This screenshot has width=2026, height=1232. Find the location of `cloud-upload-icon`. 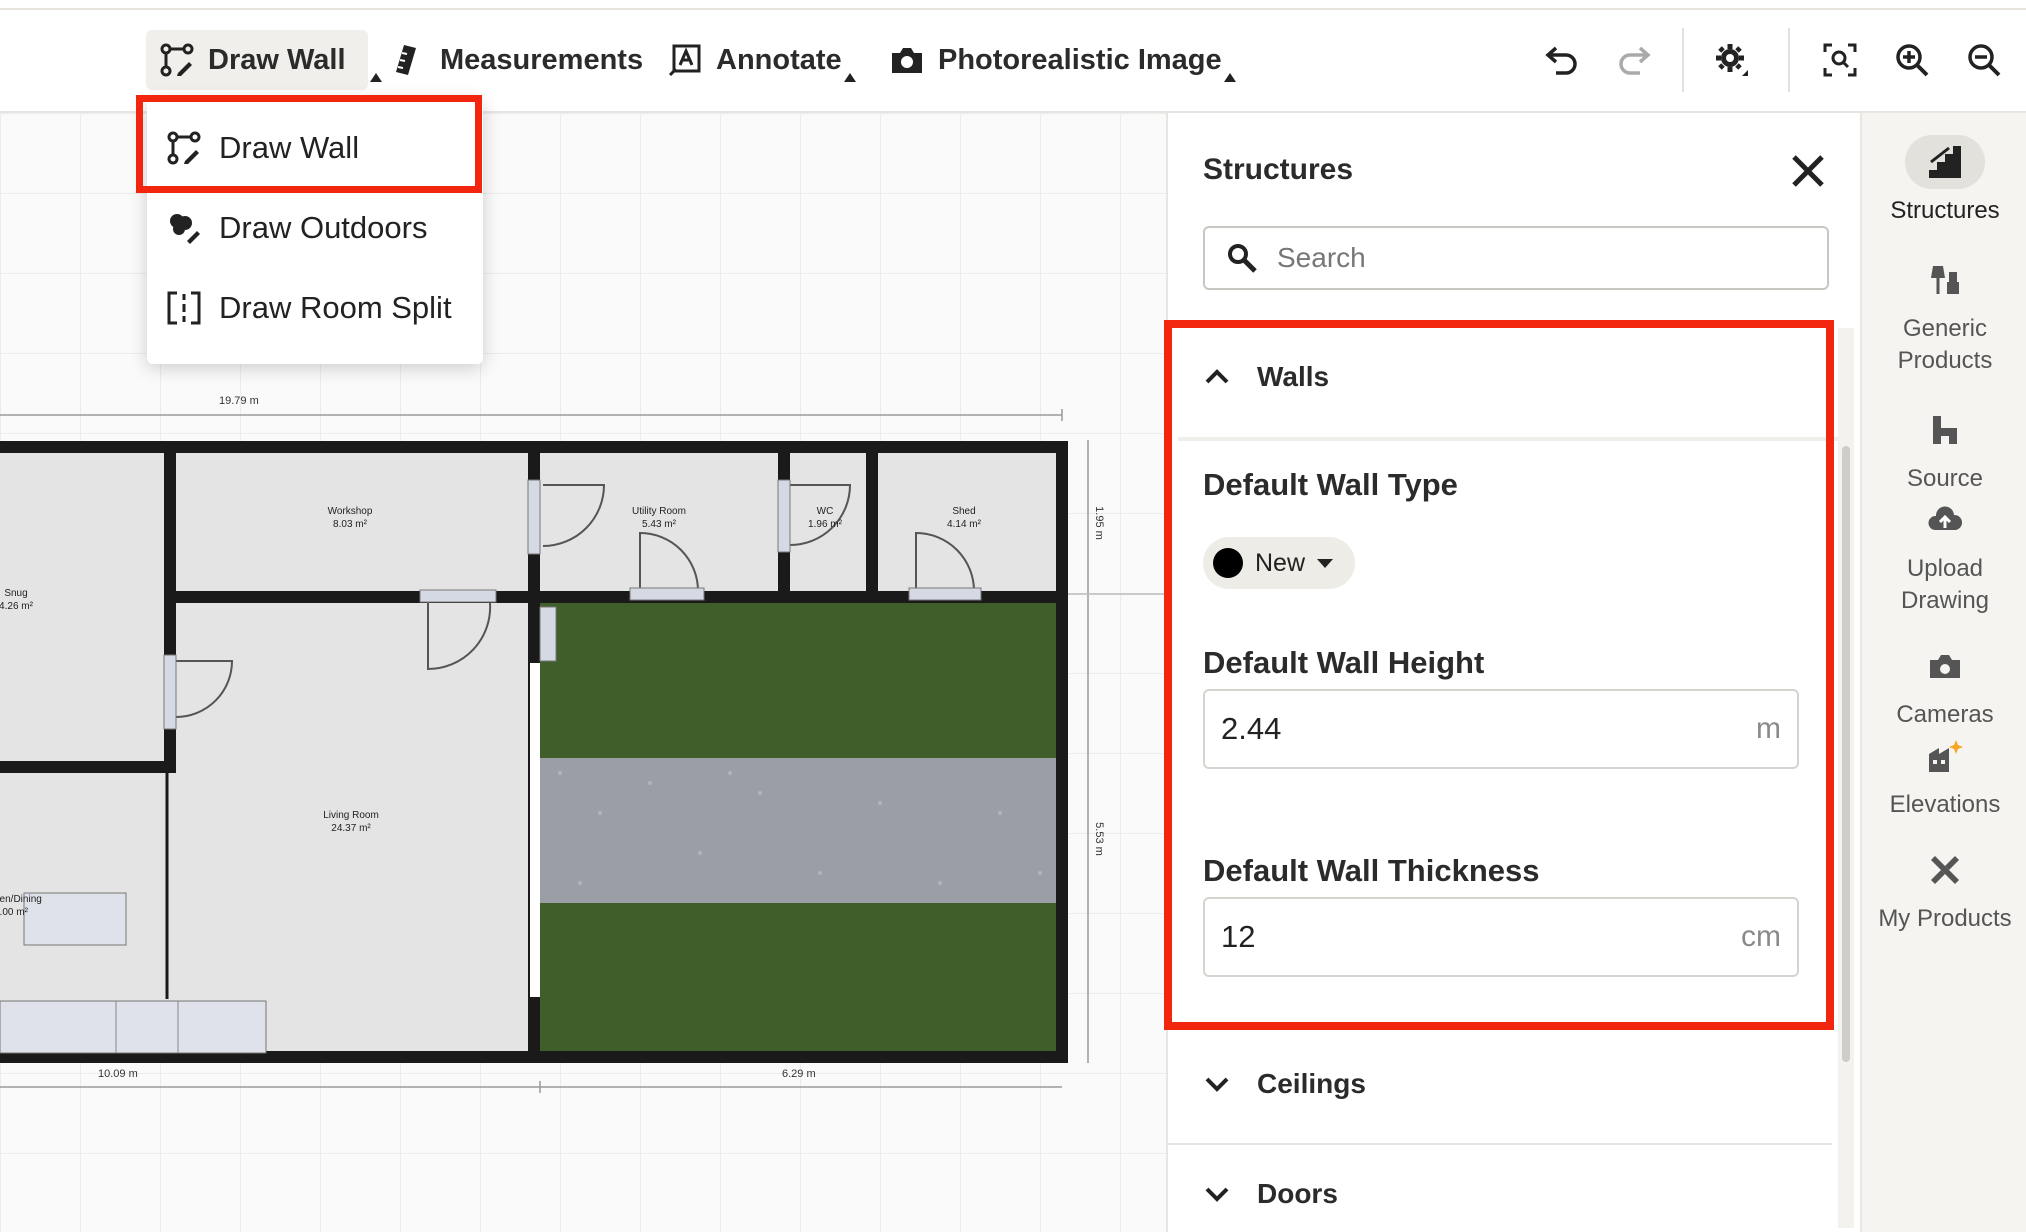

cloud-upload-icon is located at coordinates (1945, 518).